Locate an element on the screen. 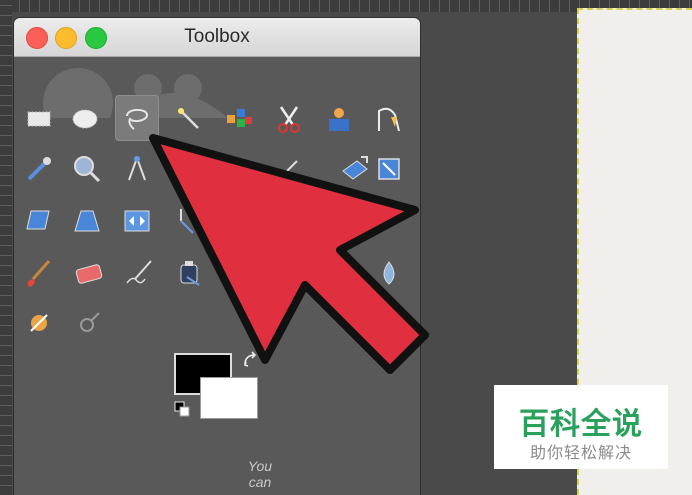 Image resolution: width=692 pixels, height=495 pixels. rect-select-tool is located at coordinates (39, 119).